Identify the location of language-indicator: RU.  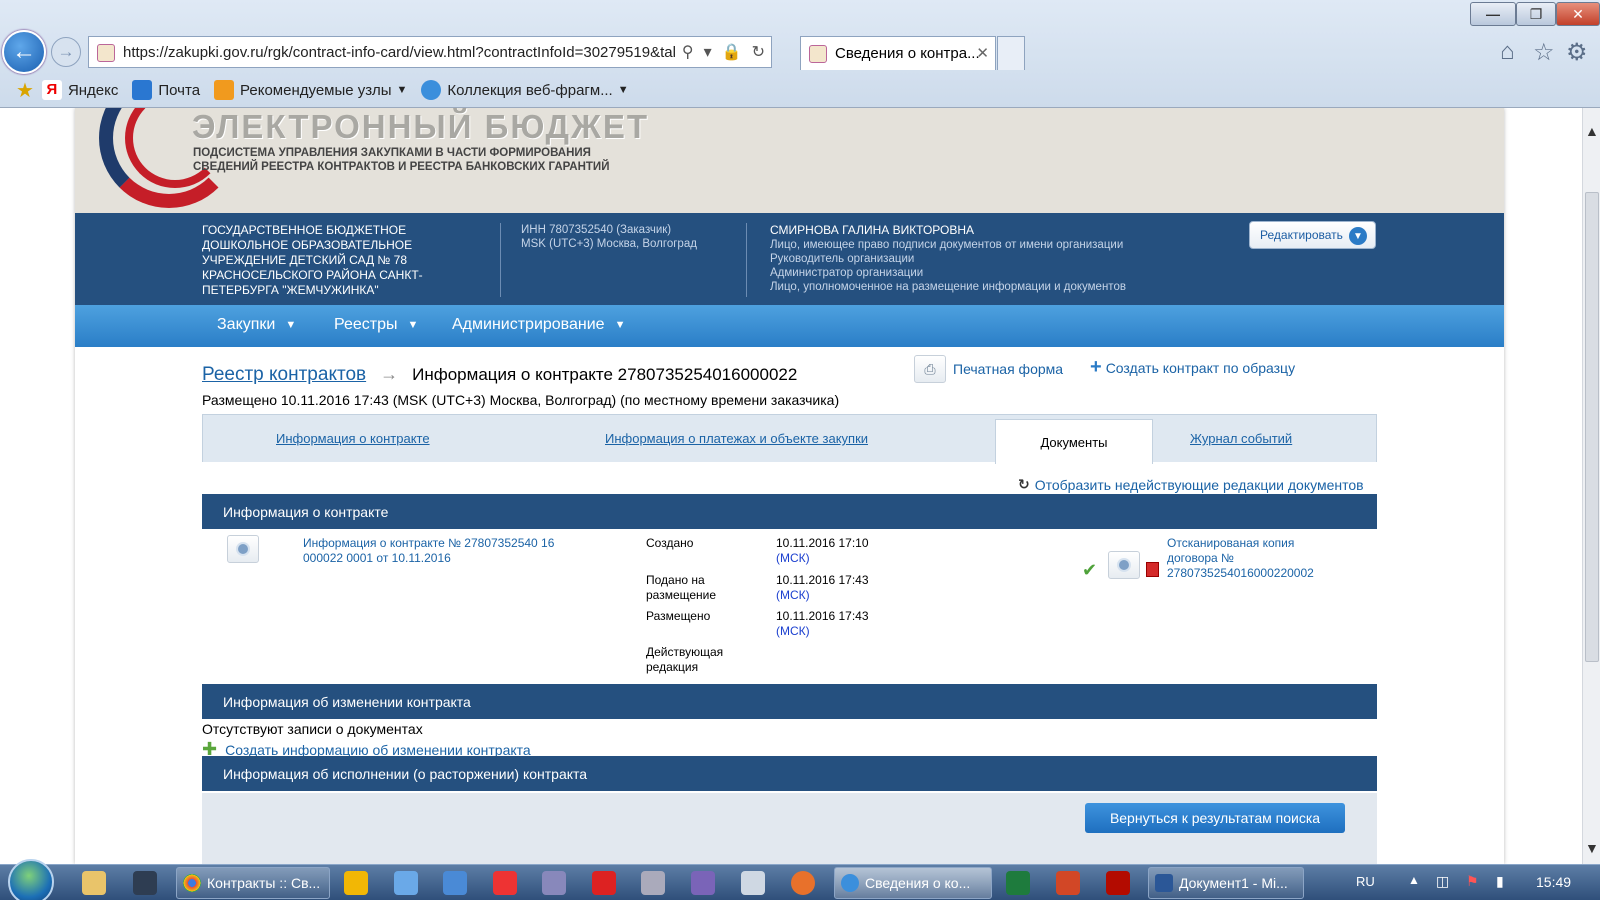
(1365, 881).